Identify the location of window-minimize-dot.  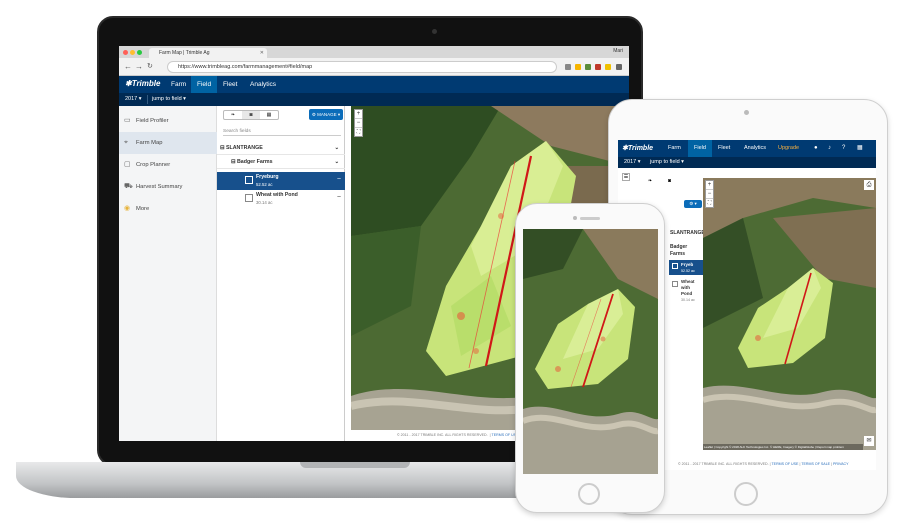
(132, 52).